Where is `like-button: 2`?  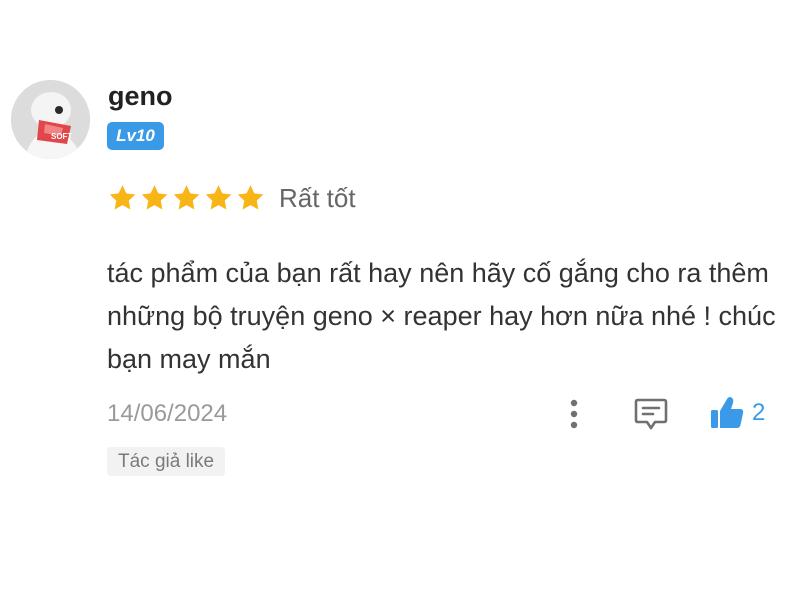 like-button: 2 is located at coordinates (736, 413).